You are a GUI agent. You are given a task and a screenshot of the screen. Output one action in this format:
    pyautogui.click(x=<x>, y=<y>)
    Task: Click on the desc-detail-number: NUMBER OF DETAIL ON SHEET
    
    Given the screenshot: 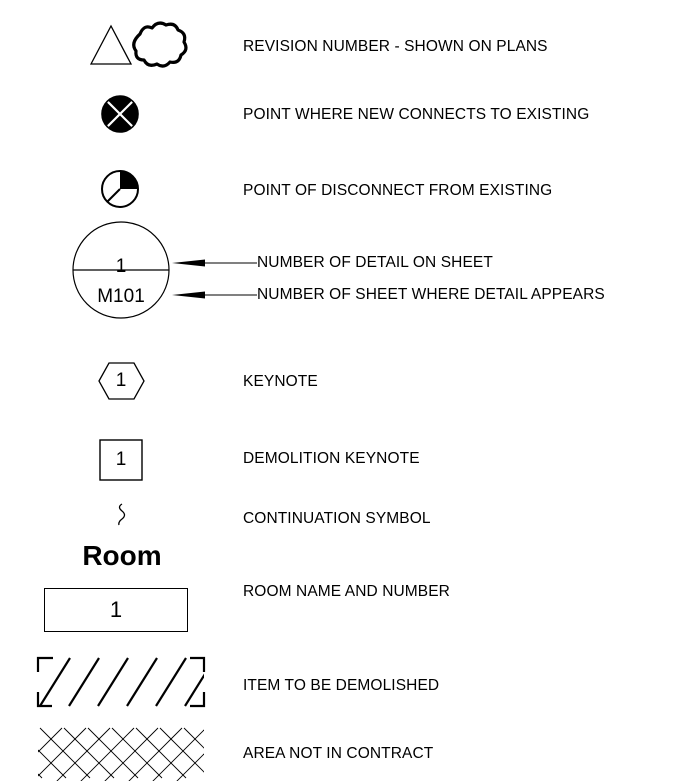 What is the action you would take?
    pyautogui.click(x=375, y=262)
    